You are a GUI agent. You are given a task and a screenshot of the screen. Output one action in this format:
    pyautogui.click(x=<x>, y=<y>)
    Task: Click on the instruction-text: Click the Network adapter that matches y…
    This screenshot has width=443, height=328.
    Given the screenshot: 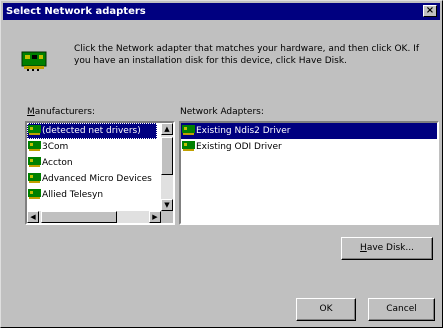 What is the action you would take?
    pyautogui.click(x=246, y=55)
    